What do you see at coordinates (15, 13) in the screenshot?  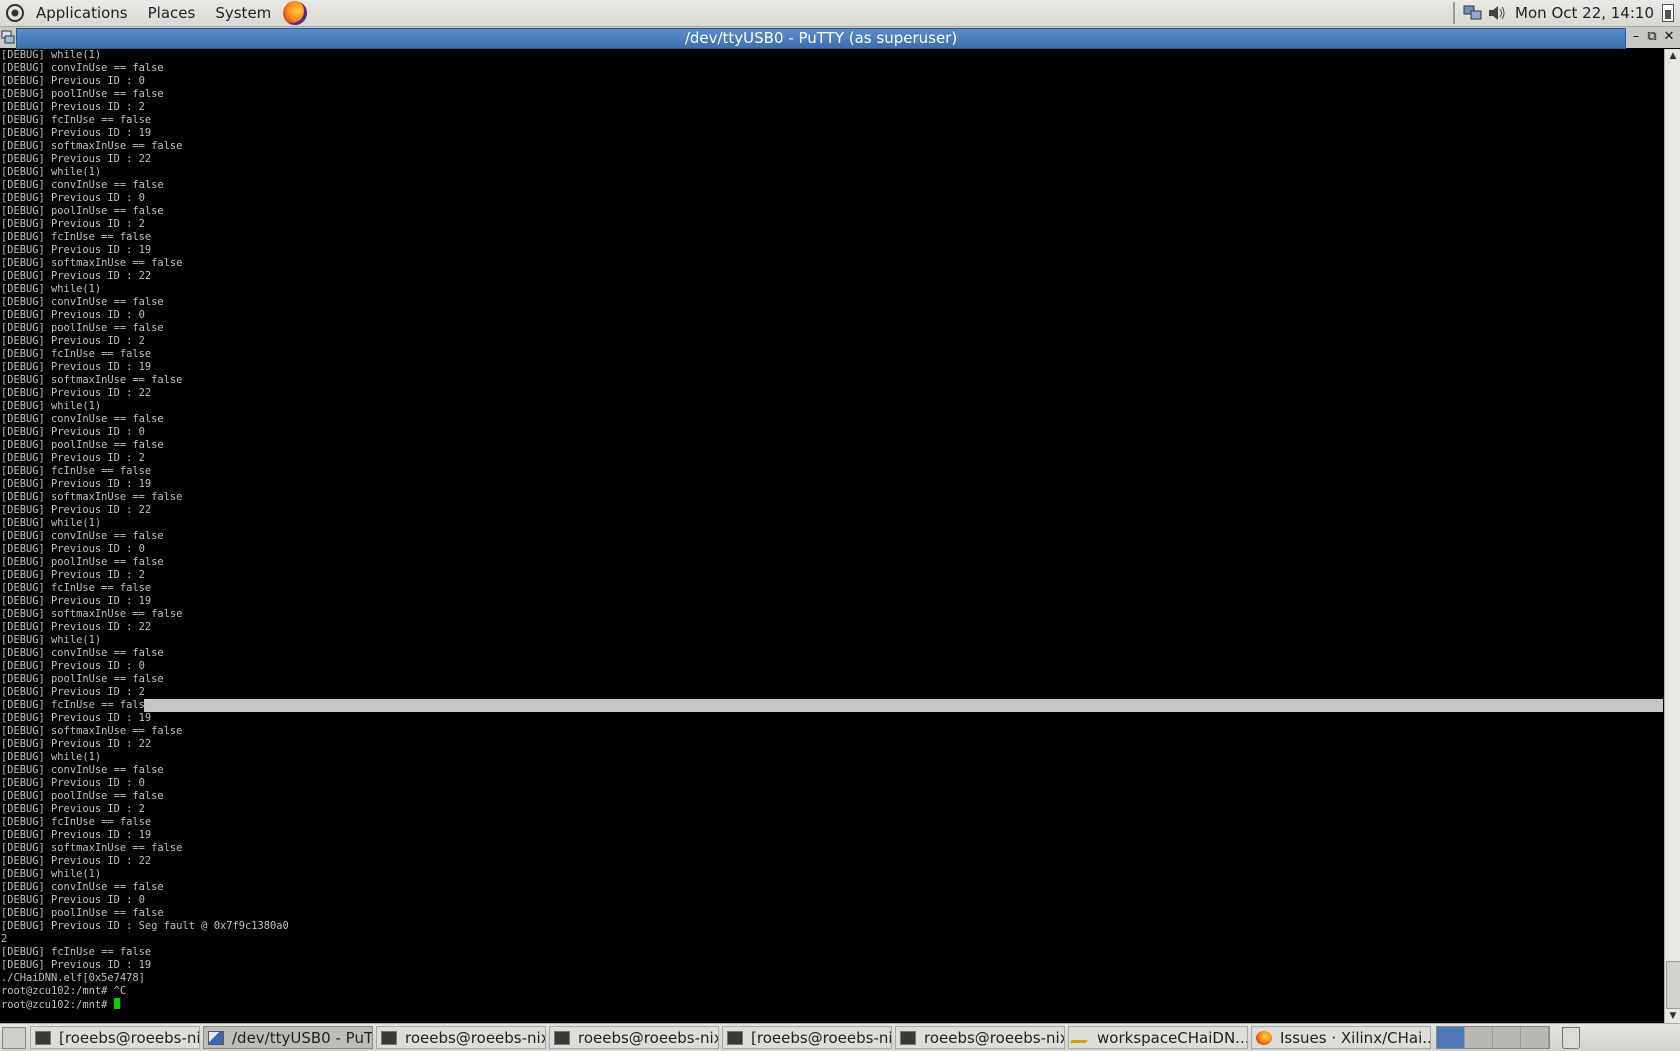 I see `gnome-foot-icon` at bounding box center [15, 13].